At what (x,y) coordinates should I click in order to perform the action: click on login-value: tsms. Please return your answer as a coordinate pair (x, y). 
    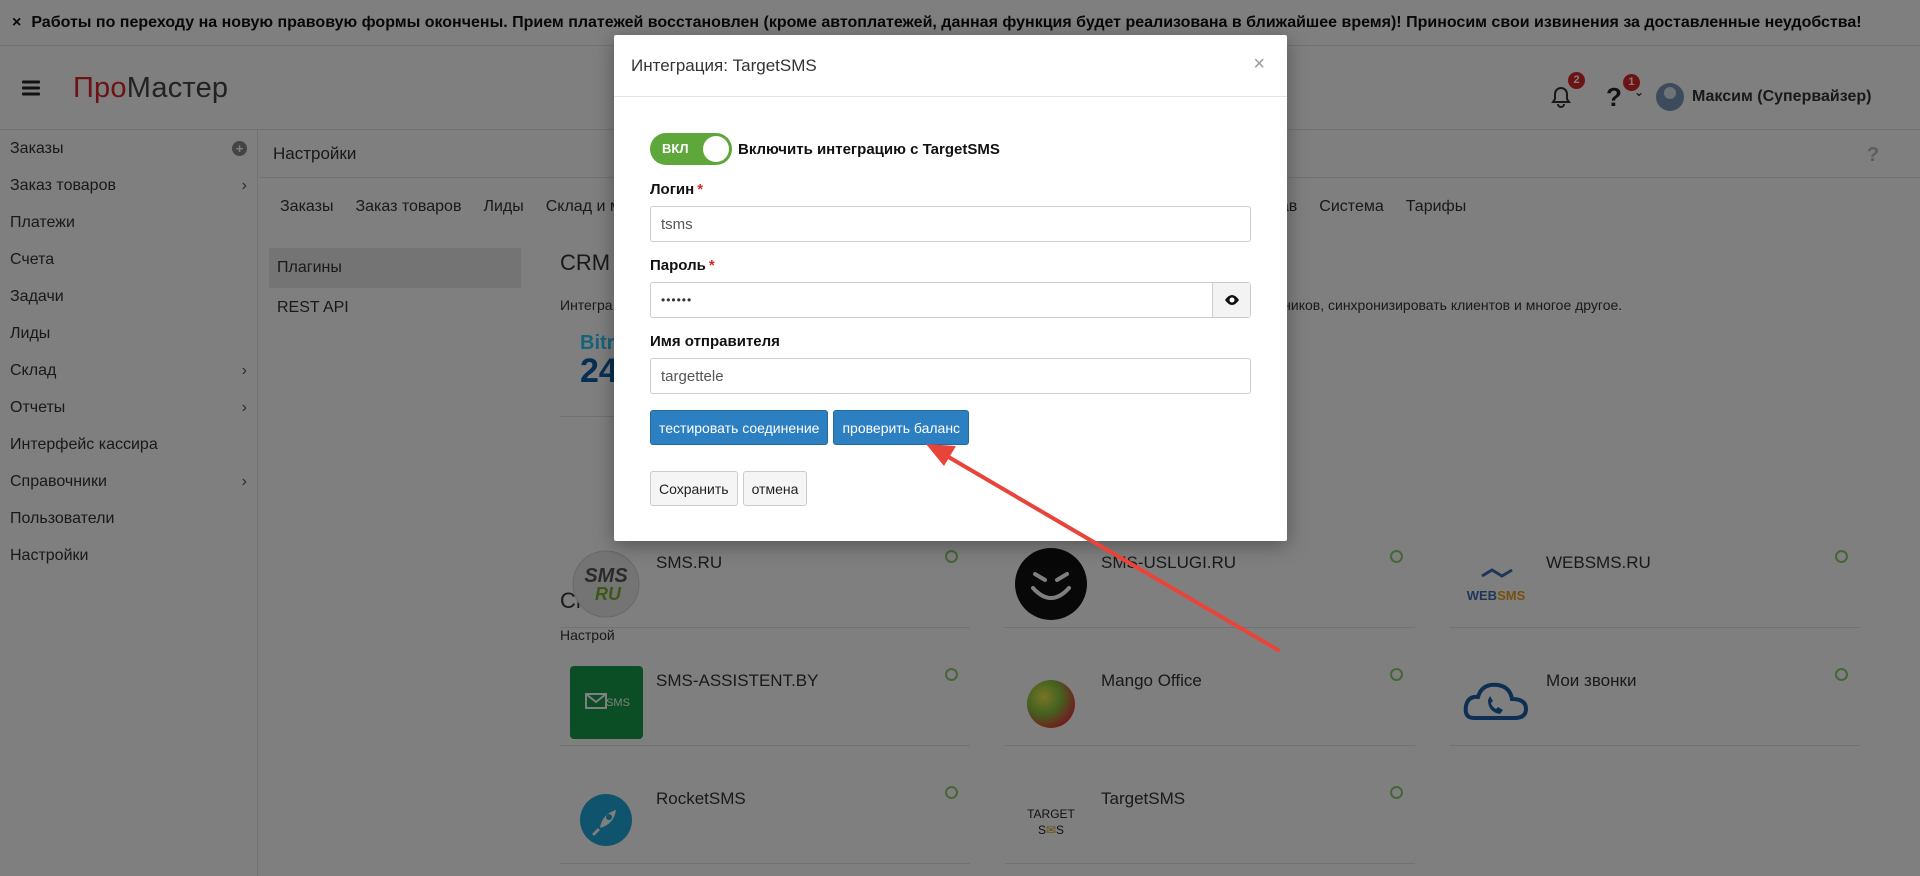
    Looking at the image, I should click on (677, 224).